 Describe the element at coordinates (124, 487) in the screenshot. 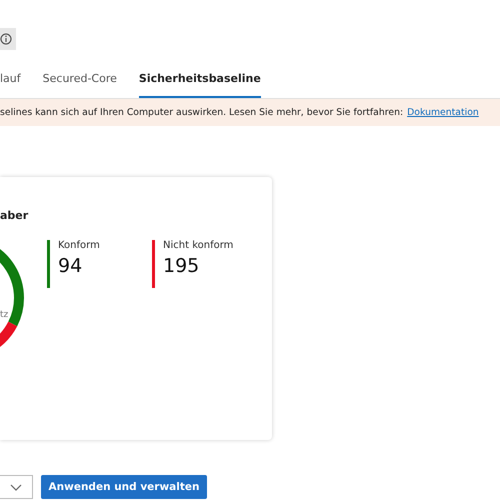

I see `apply-button: Anwenden und verwalten` at that location.